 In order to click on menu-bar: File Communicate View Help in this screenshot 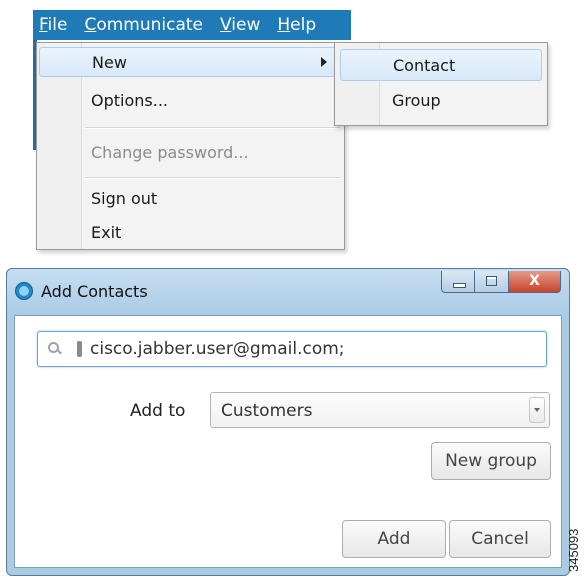, I will do `click(192, 25)`.